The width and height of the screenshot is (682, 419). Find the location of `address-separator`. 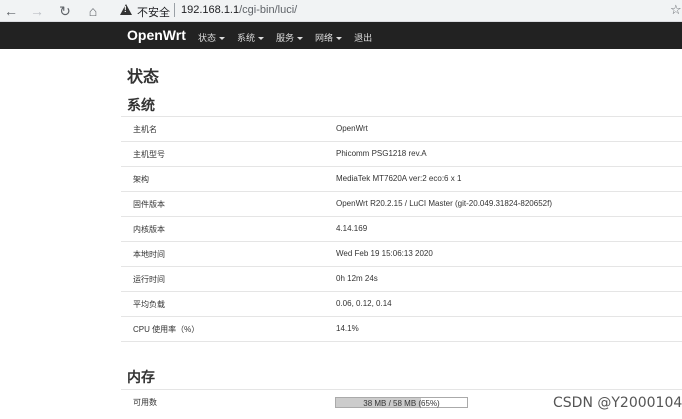

address-separator is located at coordinates (174, 10).